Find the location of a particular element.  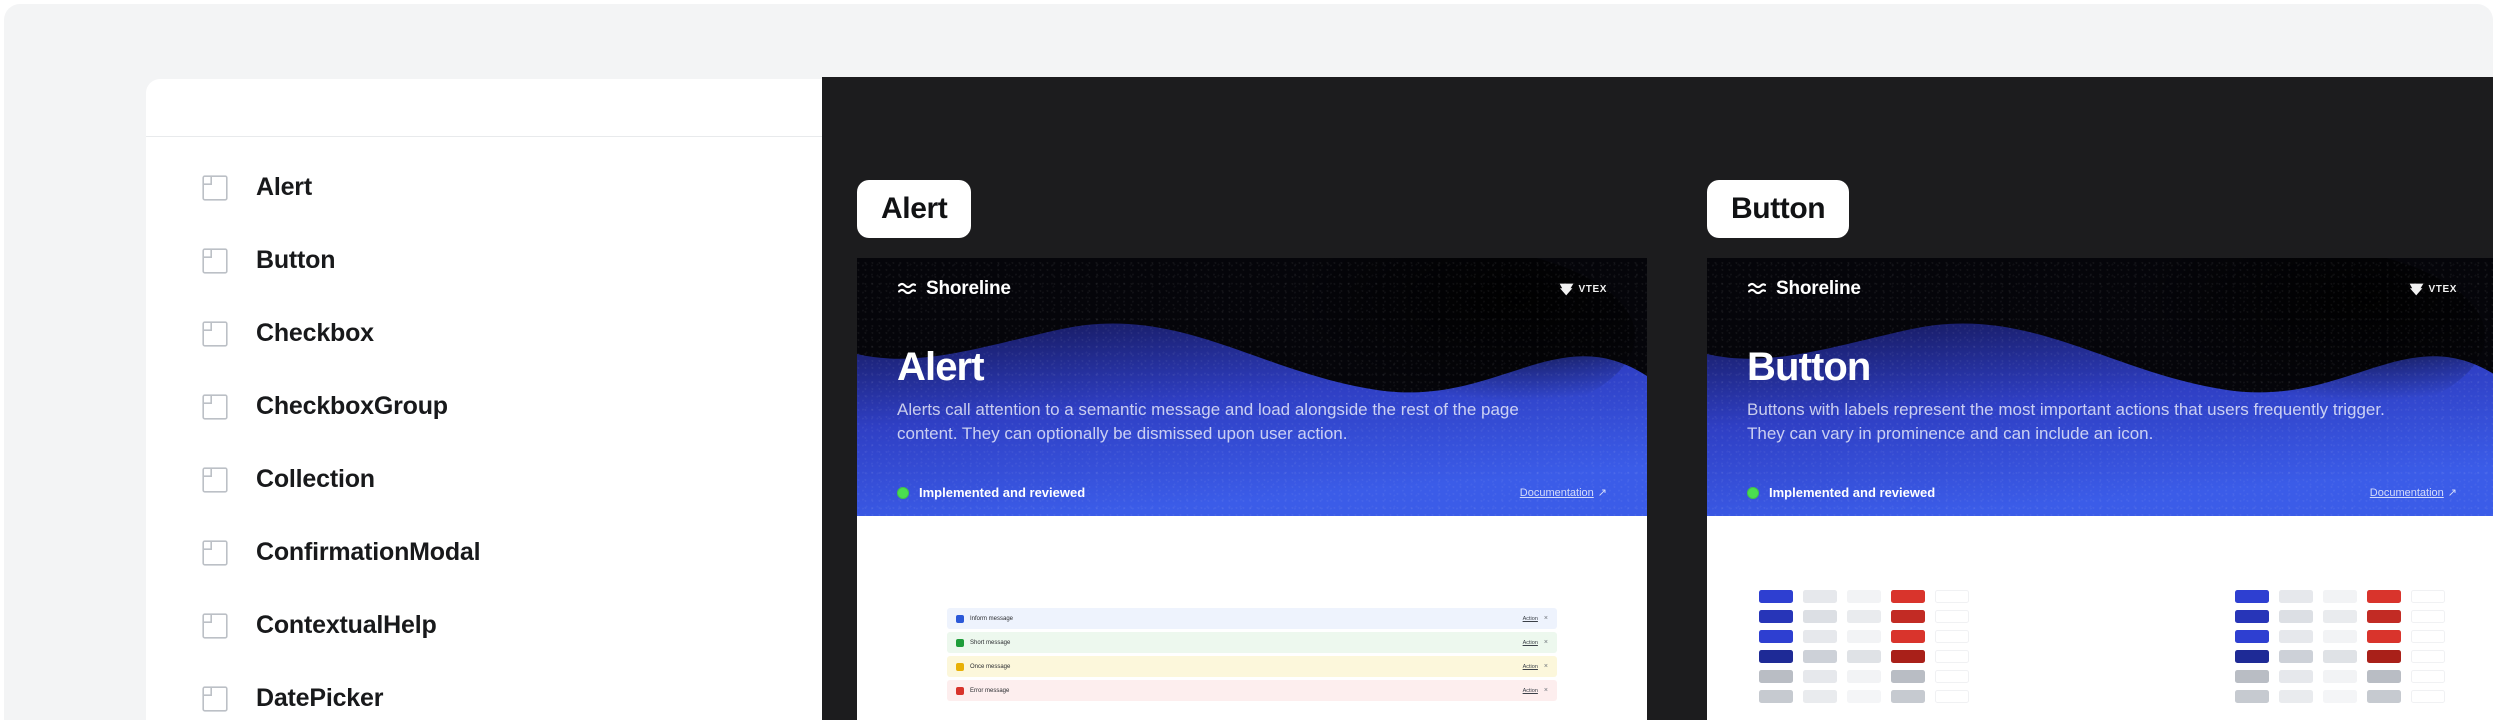

sidebar-item-datepicker: DatePicker is located at coordinates (484, 691).